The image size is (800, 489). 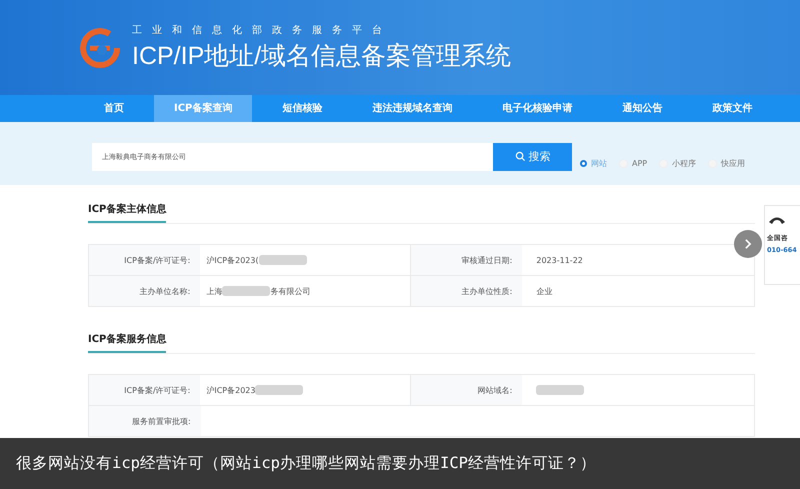 What do you see at coordinates (732, 108) in the screenshot?
I see `nav-tab: 政策文件` at bounding box center [732, 108].